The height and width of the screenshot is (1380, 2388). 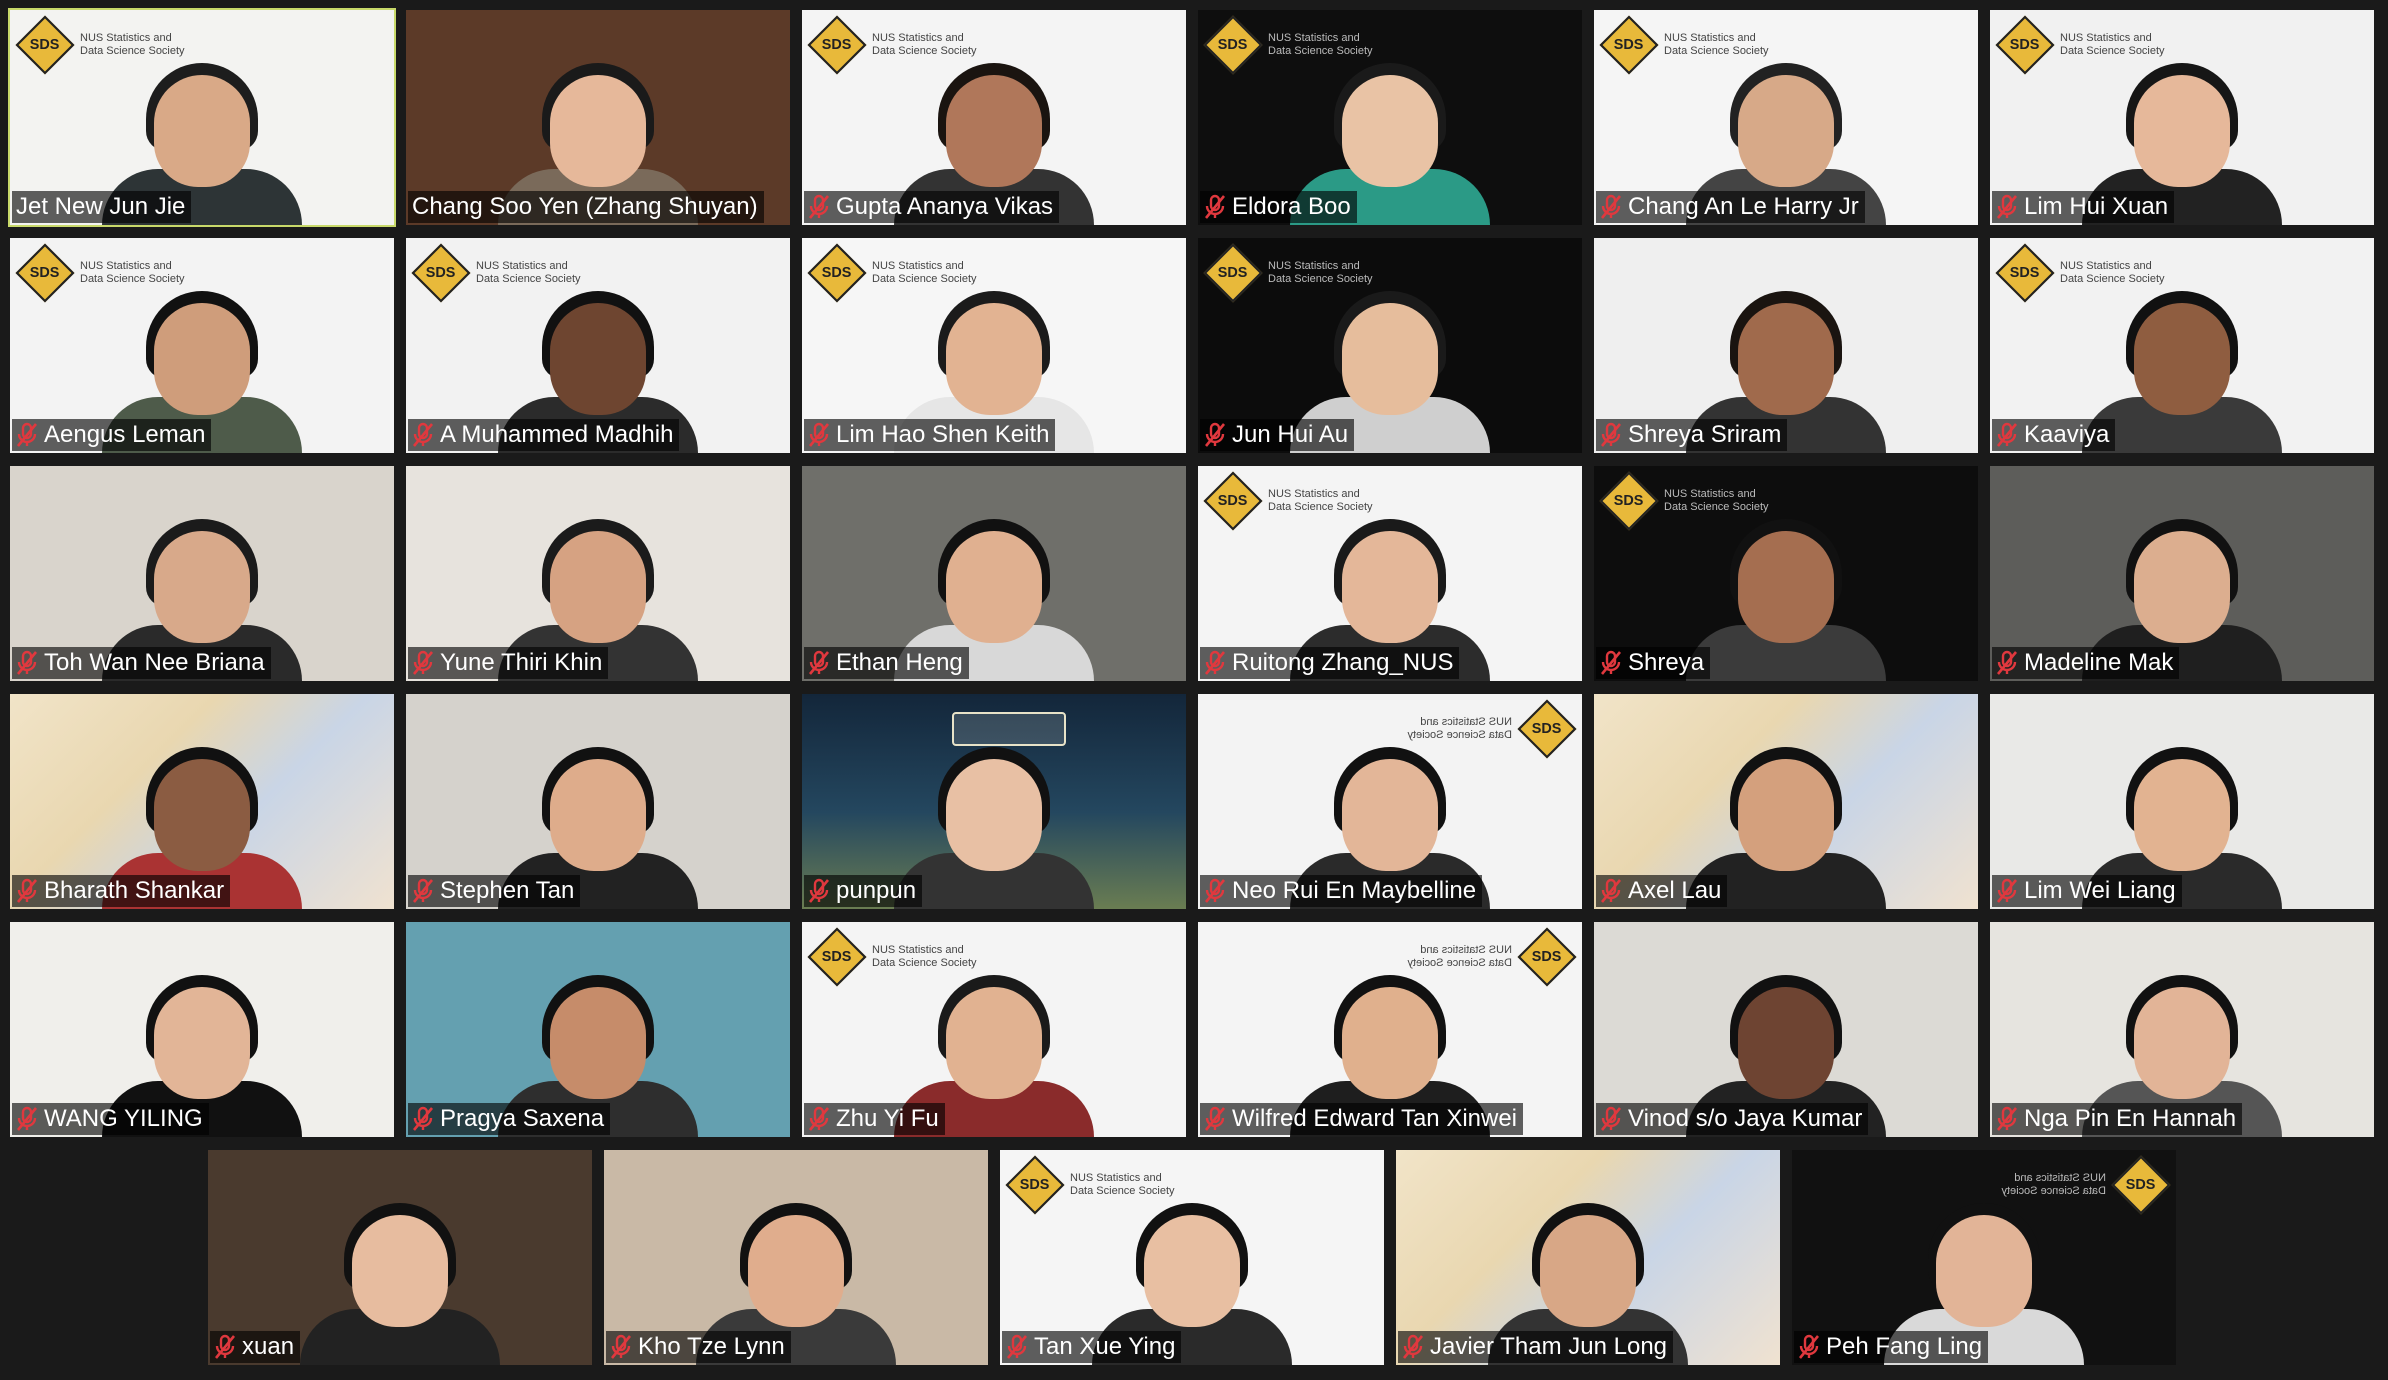 I want to click on participant-name-label: Bharath Shankar, so click(x=121, y=891).